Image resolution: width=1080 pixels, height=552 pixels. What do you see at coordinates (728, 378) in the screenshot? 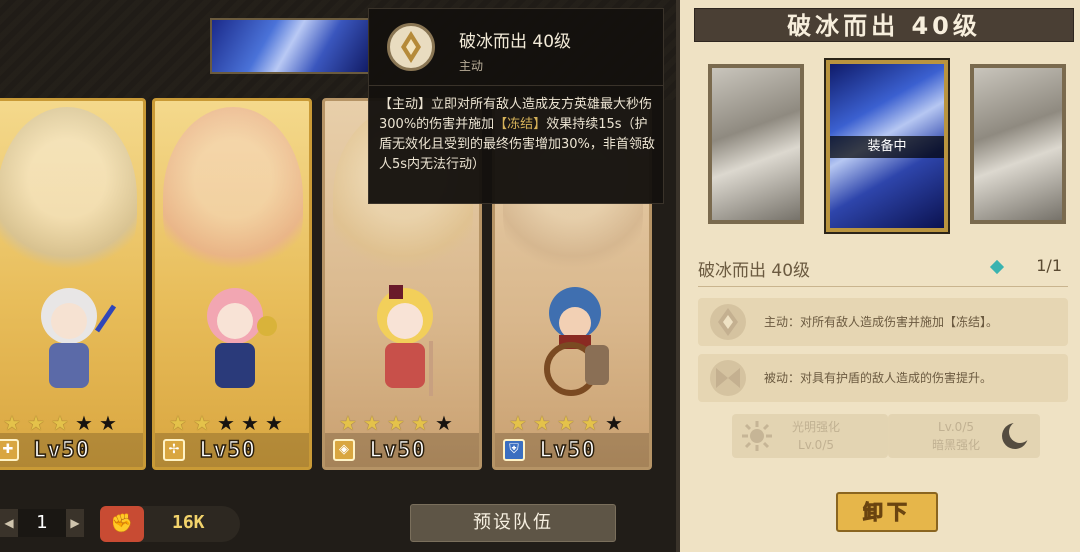
I see `rune-passive-icon` at bounding box center [728, 378].